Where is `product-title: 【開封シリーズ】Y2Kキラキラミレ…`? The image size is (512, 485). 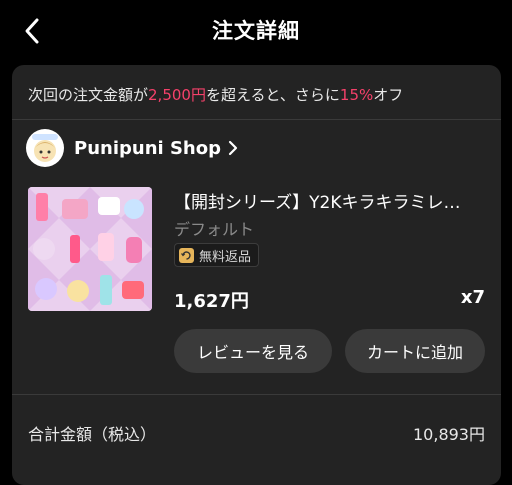 product-title: 【開封シリーズ】Y2Kキラキラミレ… is located at coordinates (329, 200).